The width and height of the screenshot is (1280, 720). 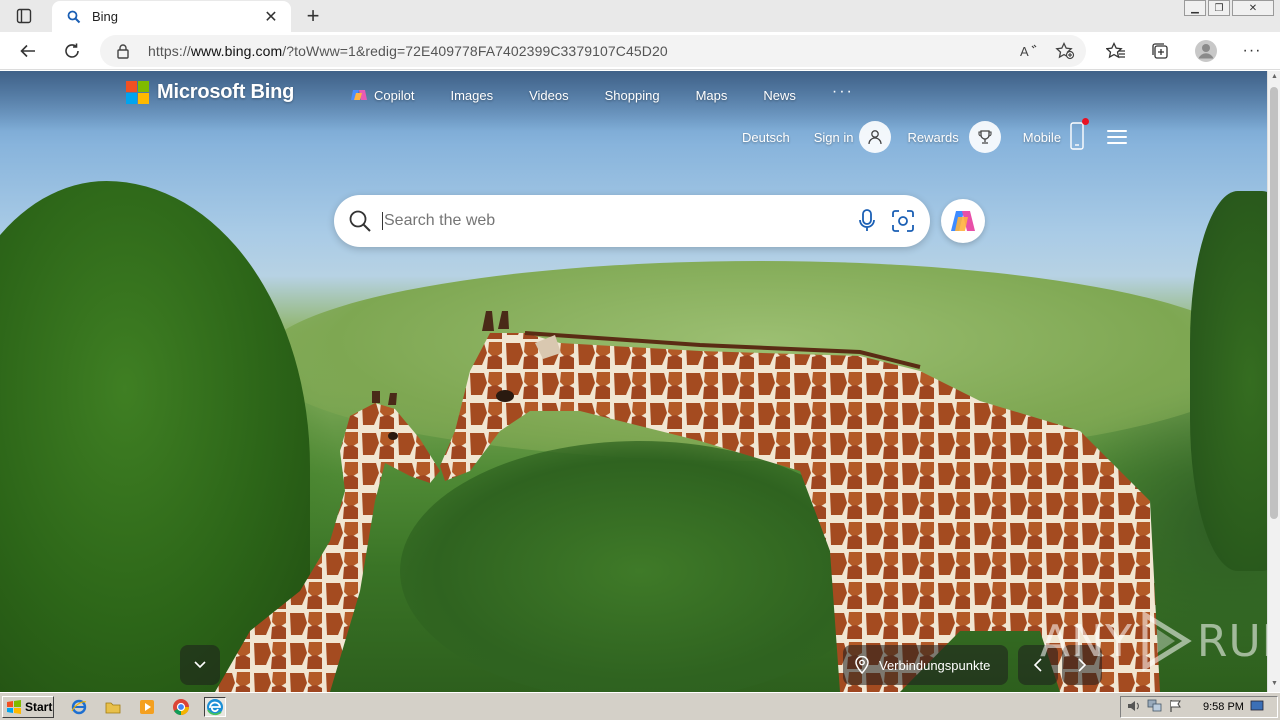 I want to click on refresh-button, so click(x=72, y=51).